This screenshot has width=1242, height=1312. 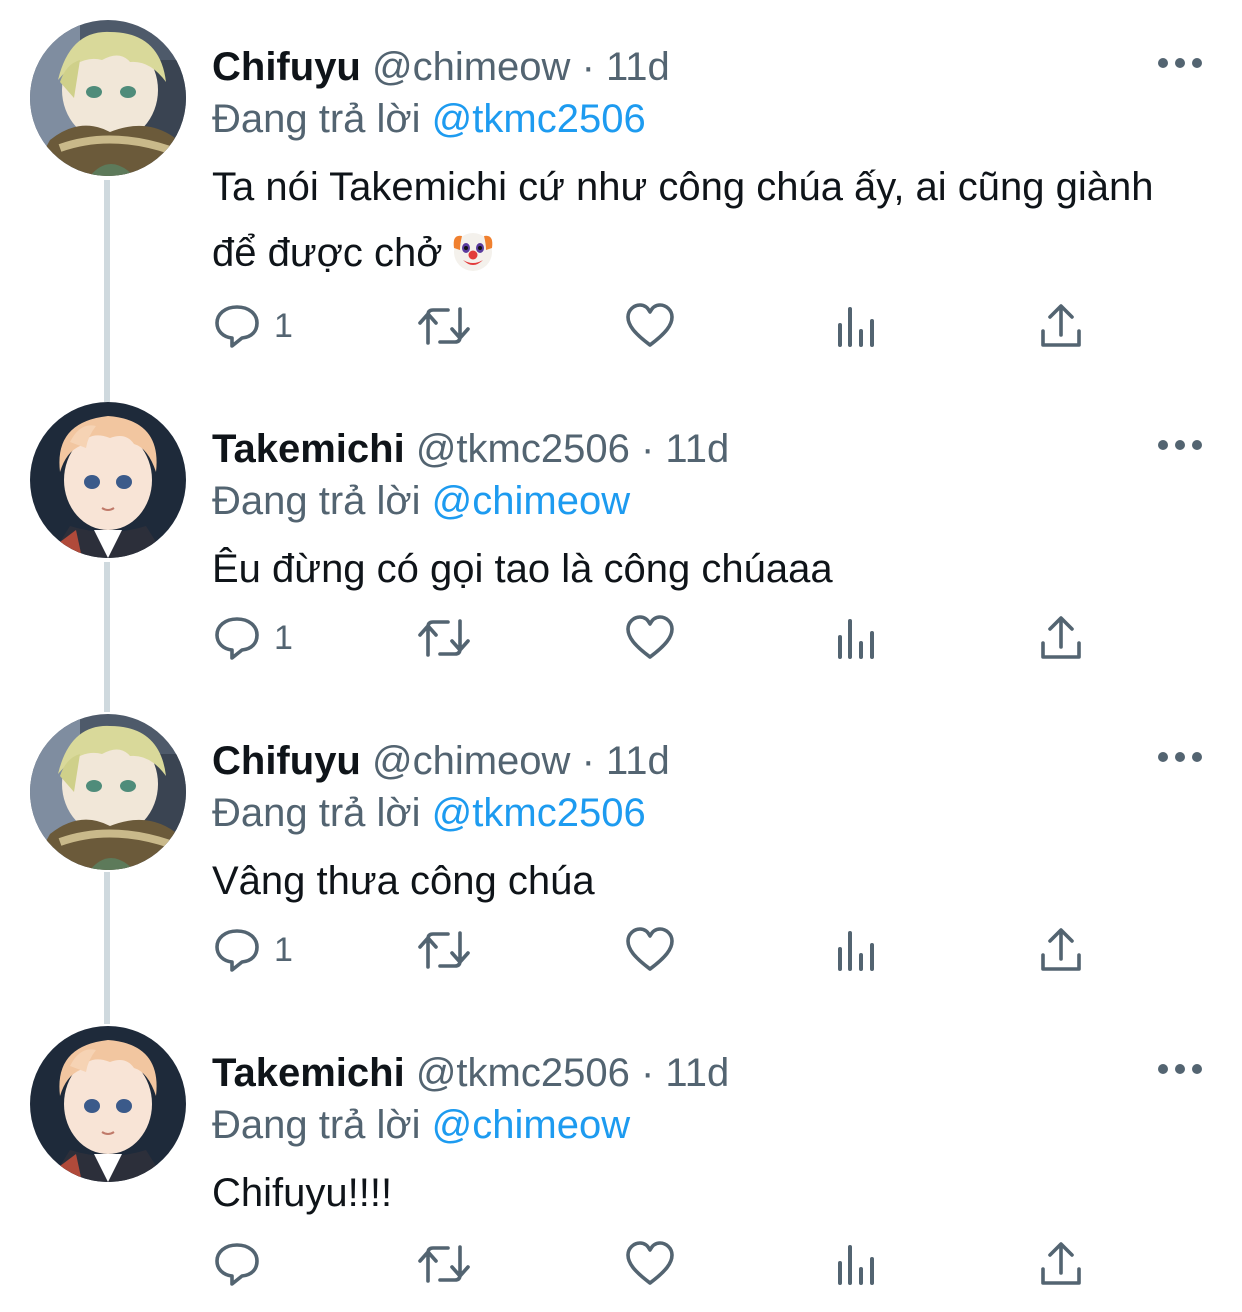 I want to click on tweet-text-content: Chifuyu!!!!, so click(x=302, y=1193).